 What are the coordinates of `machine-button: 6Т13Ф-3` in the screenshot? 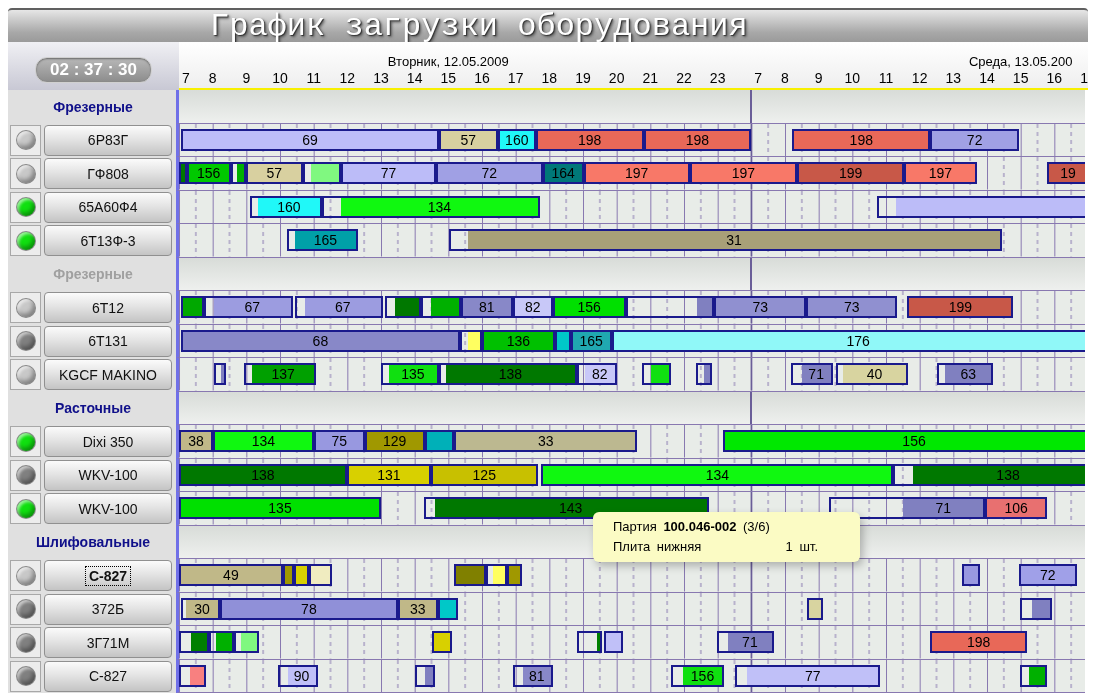 It's located at (108, 241).